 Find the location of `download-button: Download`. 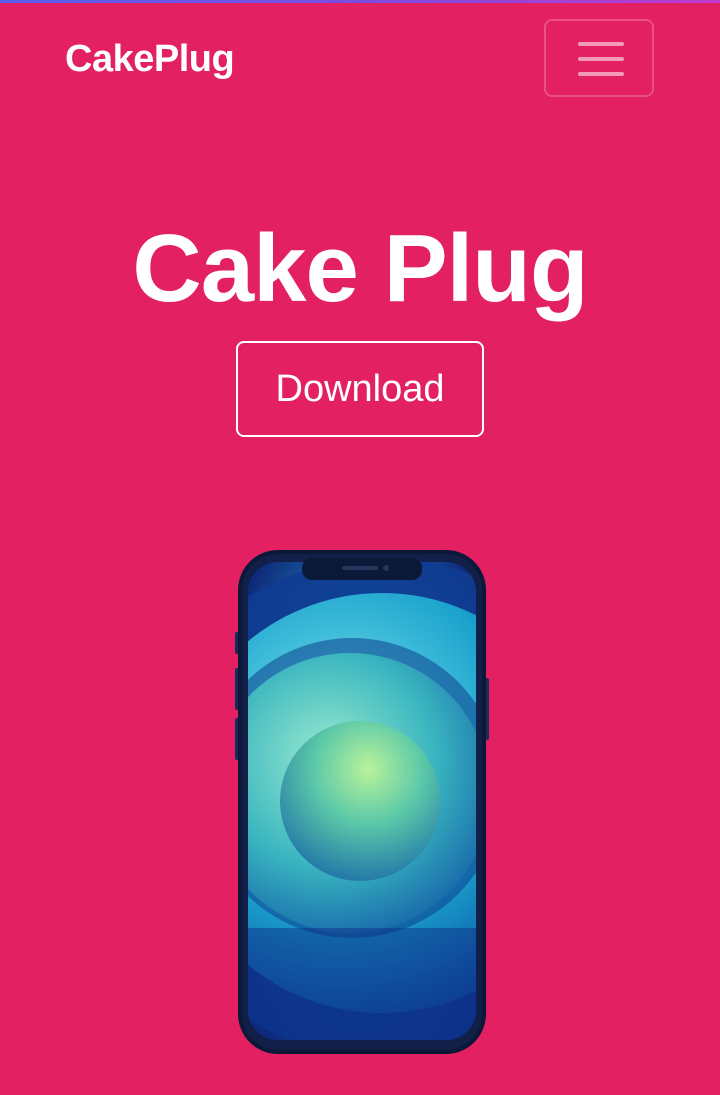

download-button: Download is located at coordinates (360, 389).